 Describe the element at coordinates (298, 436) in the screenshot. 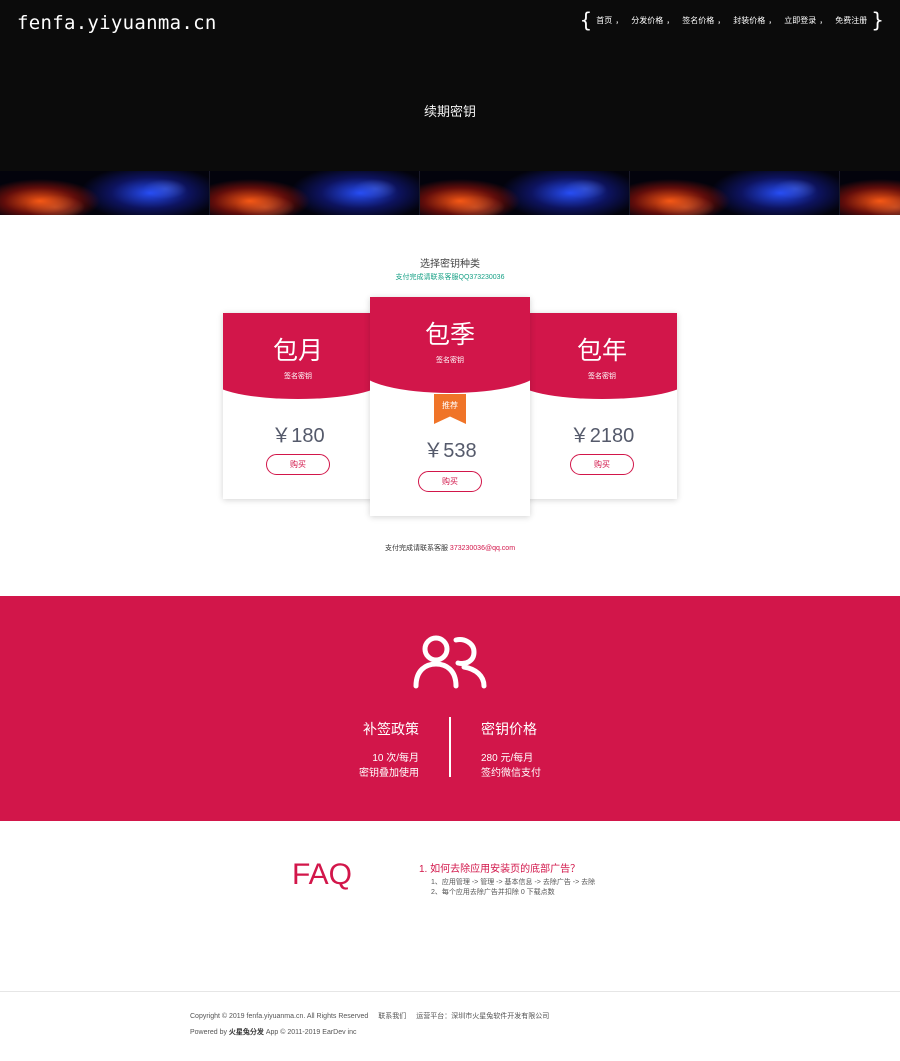

I see `plan-price: ￥180` at that location.